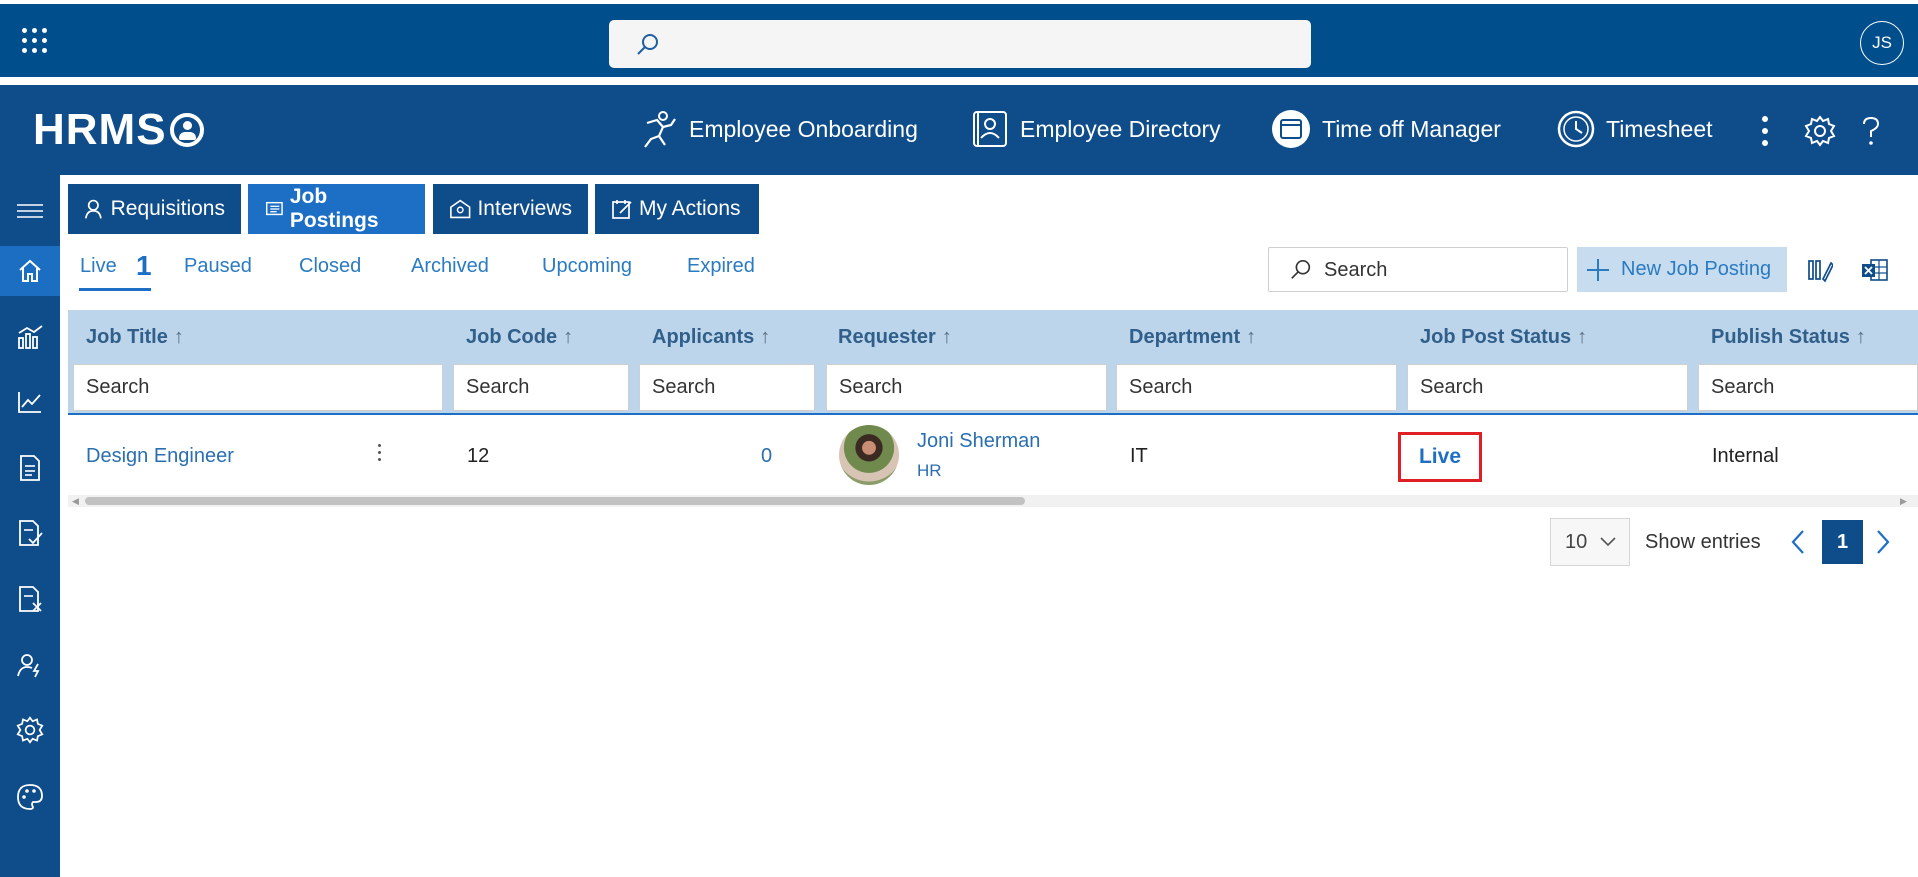 Image resolution: width=1918 pixels, height=877 pixels. Describe the element at coordinates (966, 387) in the screenshot. I see `filter-requester: Search` at that location.